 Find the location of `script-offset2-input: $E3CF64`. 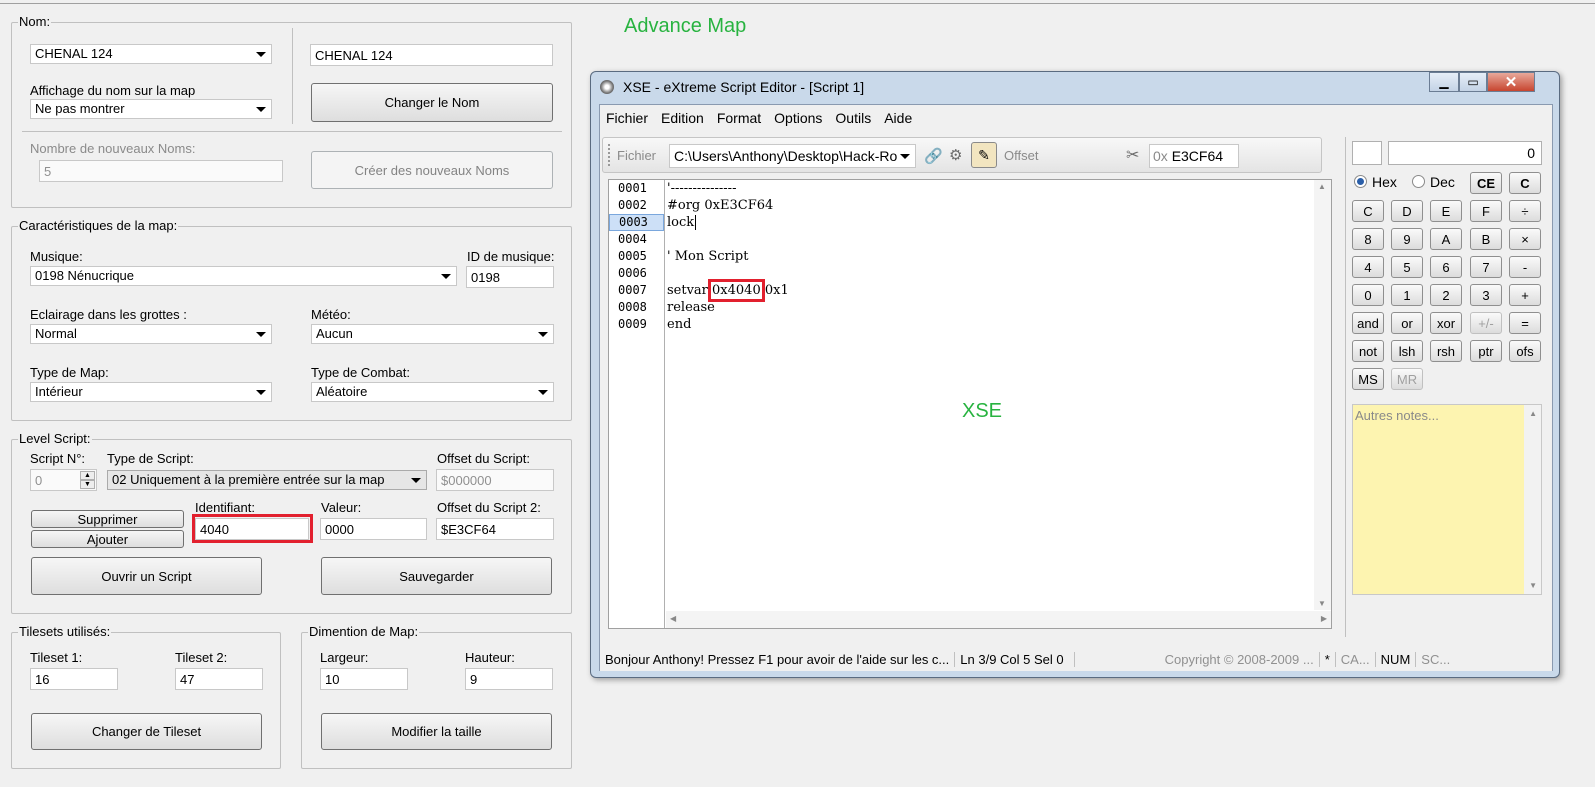

script-offset2-input: $E3CF64 is located at coordinates (495, 529).